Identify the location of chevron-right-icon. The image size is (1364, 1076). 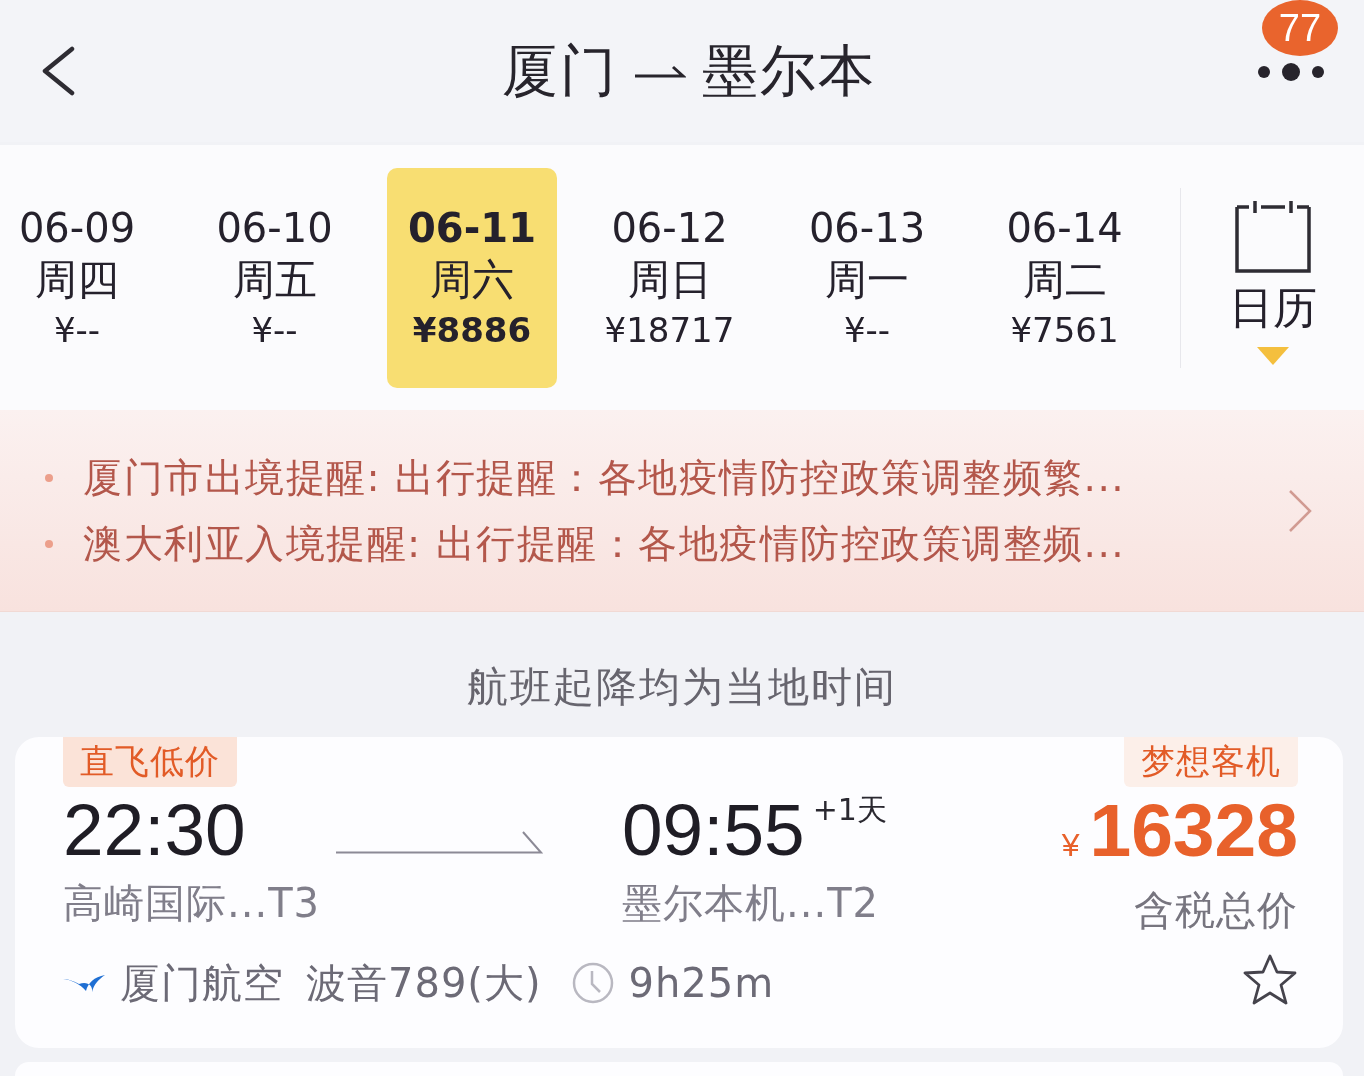
(1300, 510).